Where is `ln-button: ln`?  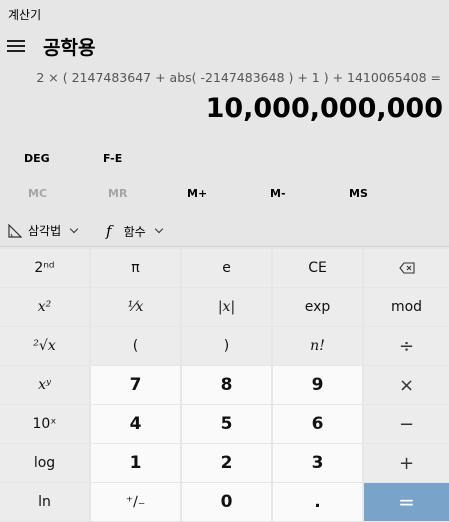
ln-button: ln is located at coordinates (44, 502).